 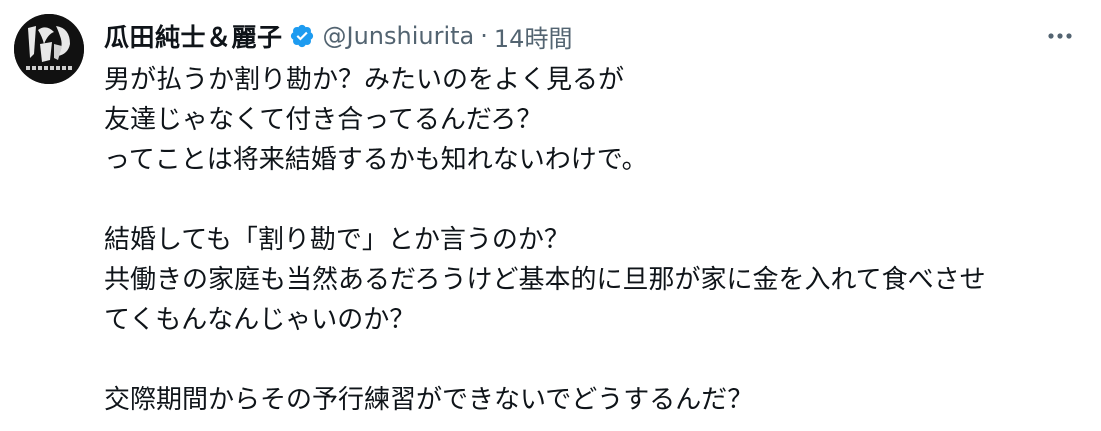 I want to click on author-handle: @Junshiurita, so click(x=399, y=36).